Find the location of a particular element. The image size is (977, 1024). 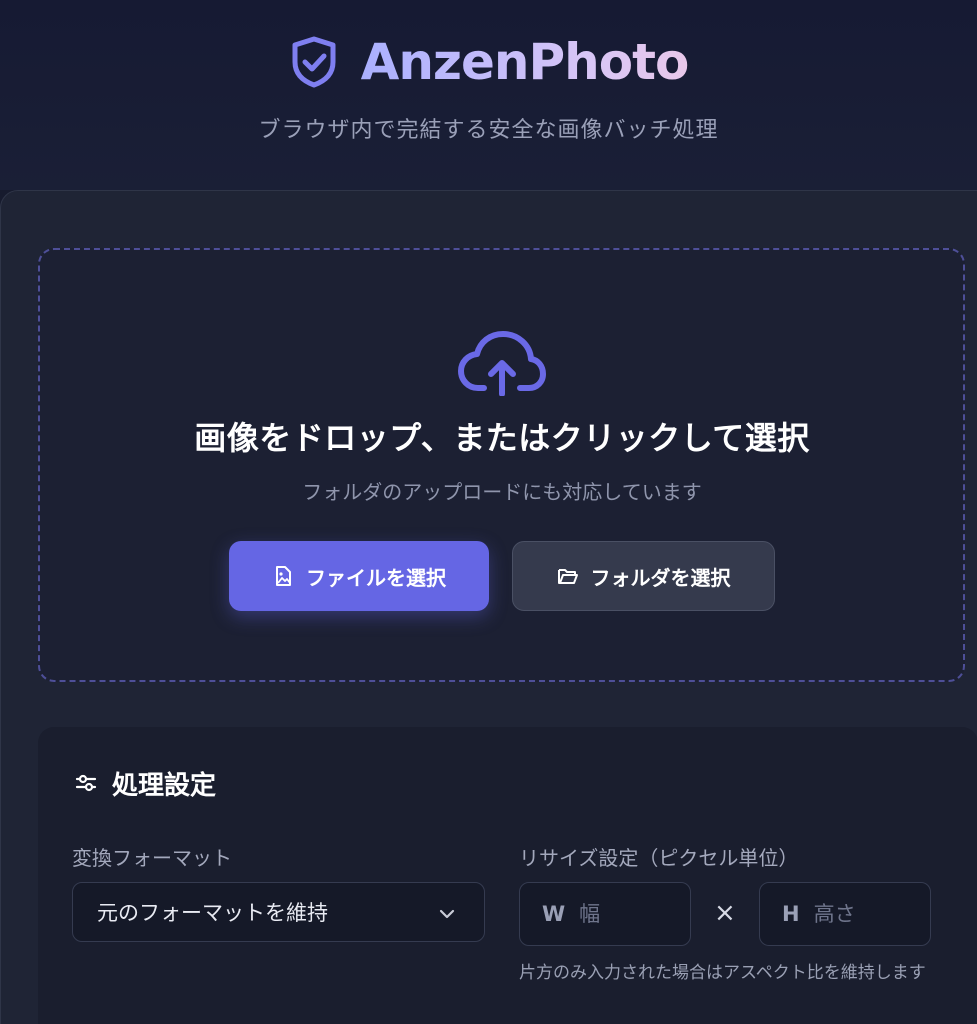

dropzone-title: 画像をドロップ、またはクリックして選択 is located at coordinates (502, 438).